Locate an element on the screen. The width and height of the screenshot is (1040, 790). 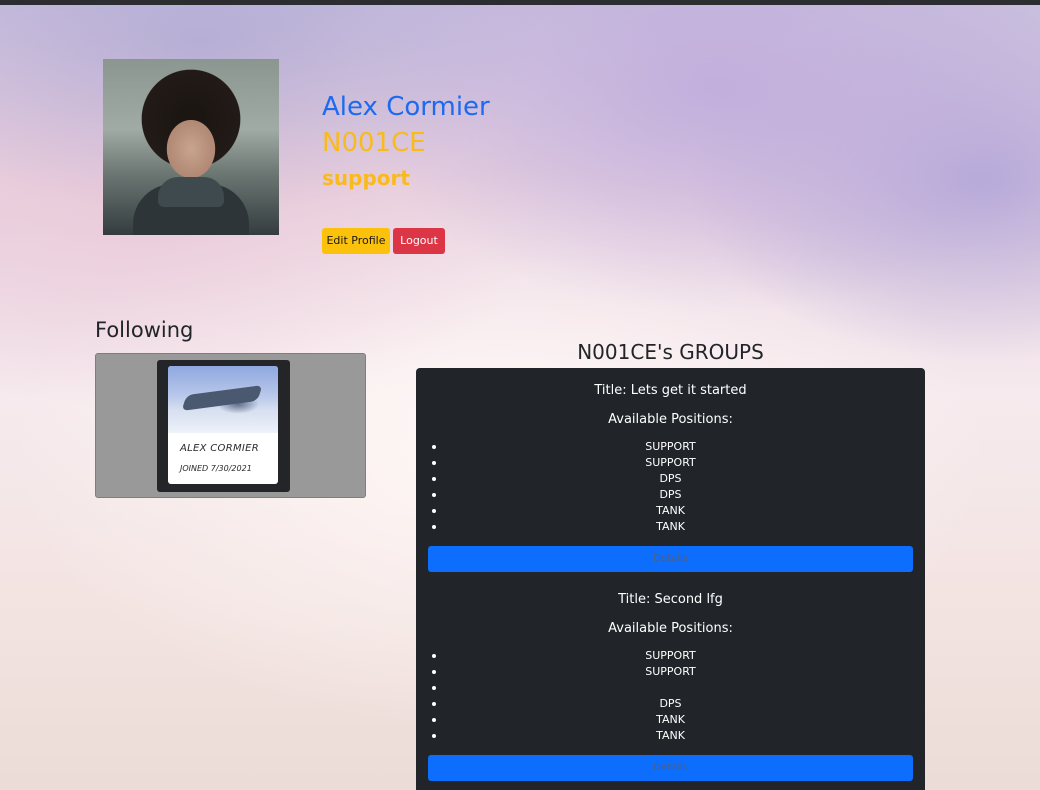
position-item is located at coordinates (670, 688).